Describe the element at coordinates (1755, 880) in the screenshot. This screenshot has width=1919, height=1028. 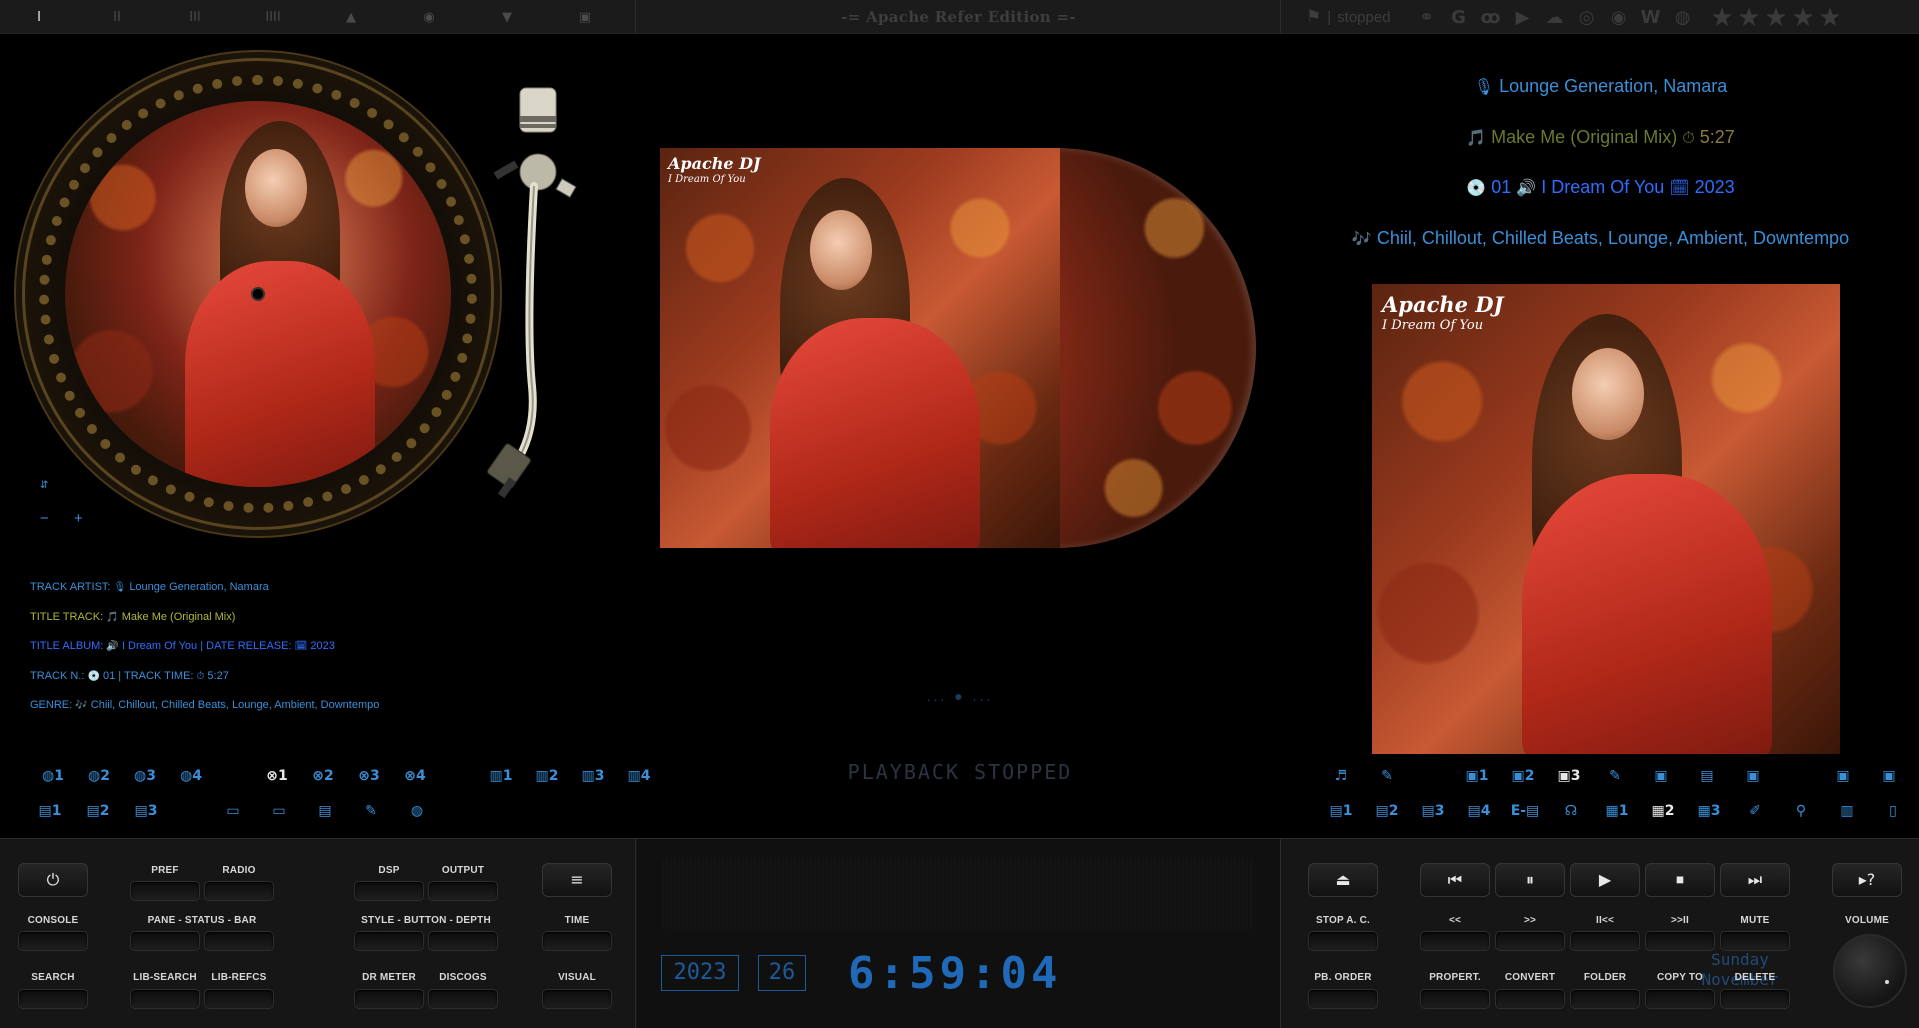
I see `next-track-button: ⏭` at that location.